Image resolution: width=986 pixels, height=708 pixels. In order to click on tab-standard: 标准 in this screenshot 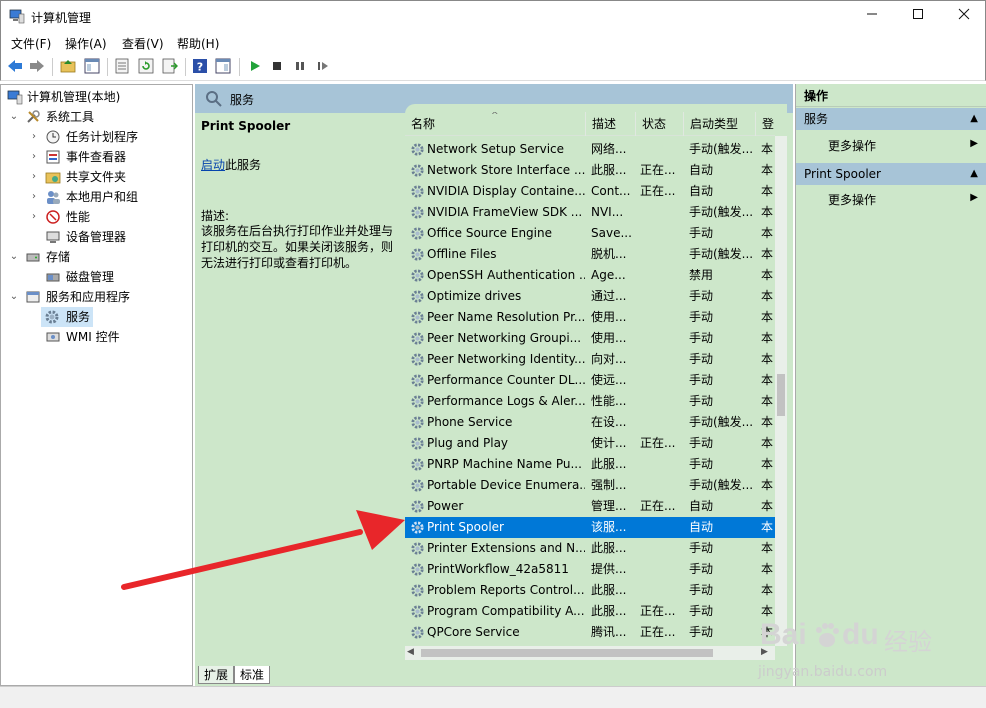, I will do `click(252, 675)`.